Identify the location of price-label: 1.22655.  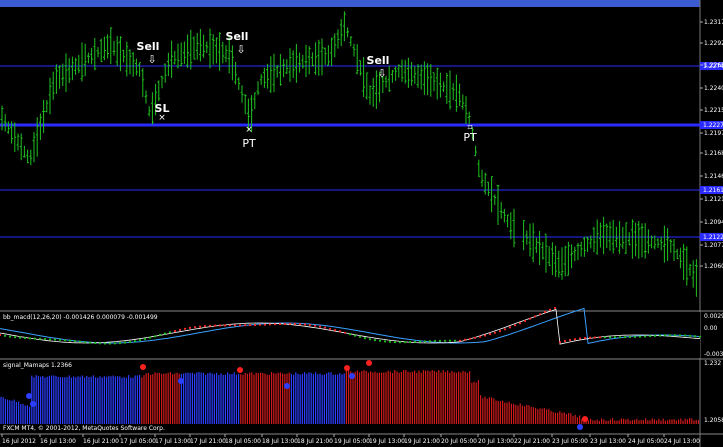
(713, 65).